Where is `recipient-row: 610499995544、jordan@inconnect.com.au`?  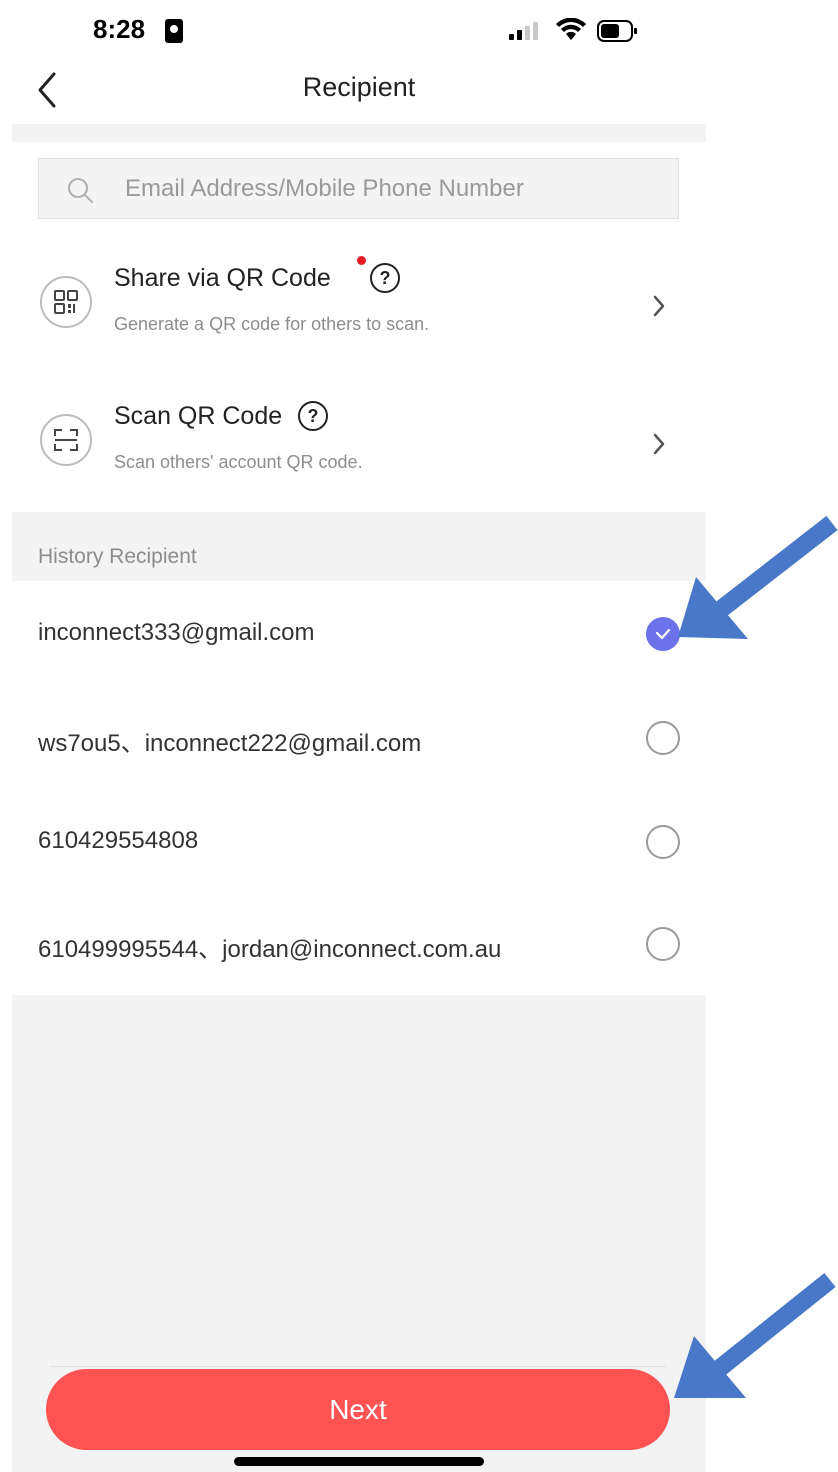
recipient-row: 610499995544、jordan@inconnect.com.au is located at coordinates (359, 943).